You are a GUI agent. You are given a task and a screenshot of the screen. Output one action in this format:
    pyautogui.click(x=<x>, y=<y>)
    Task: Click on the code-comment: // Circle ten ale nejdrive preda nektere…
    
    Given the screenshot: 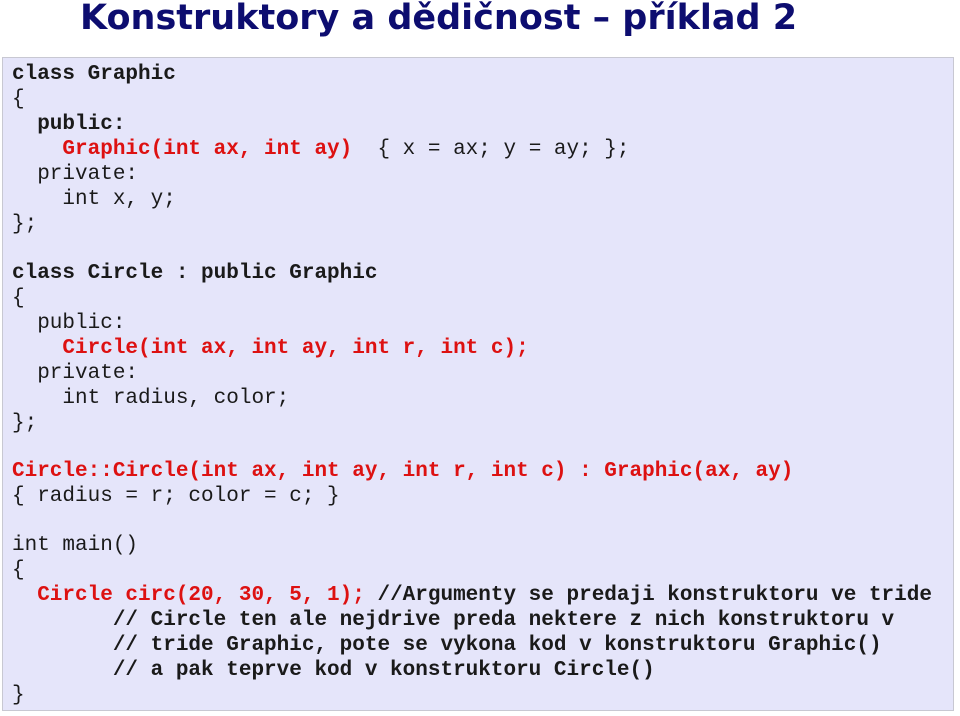 What is the action you would take?
    pyautogui.click(x=453, y=620)
    